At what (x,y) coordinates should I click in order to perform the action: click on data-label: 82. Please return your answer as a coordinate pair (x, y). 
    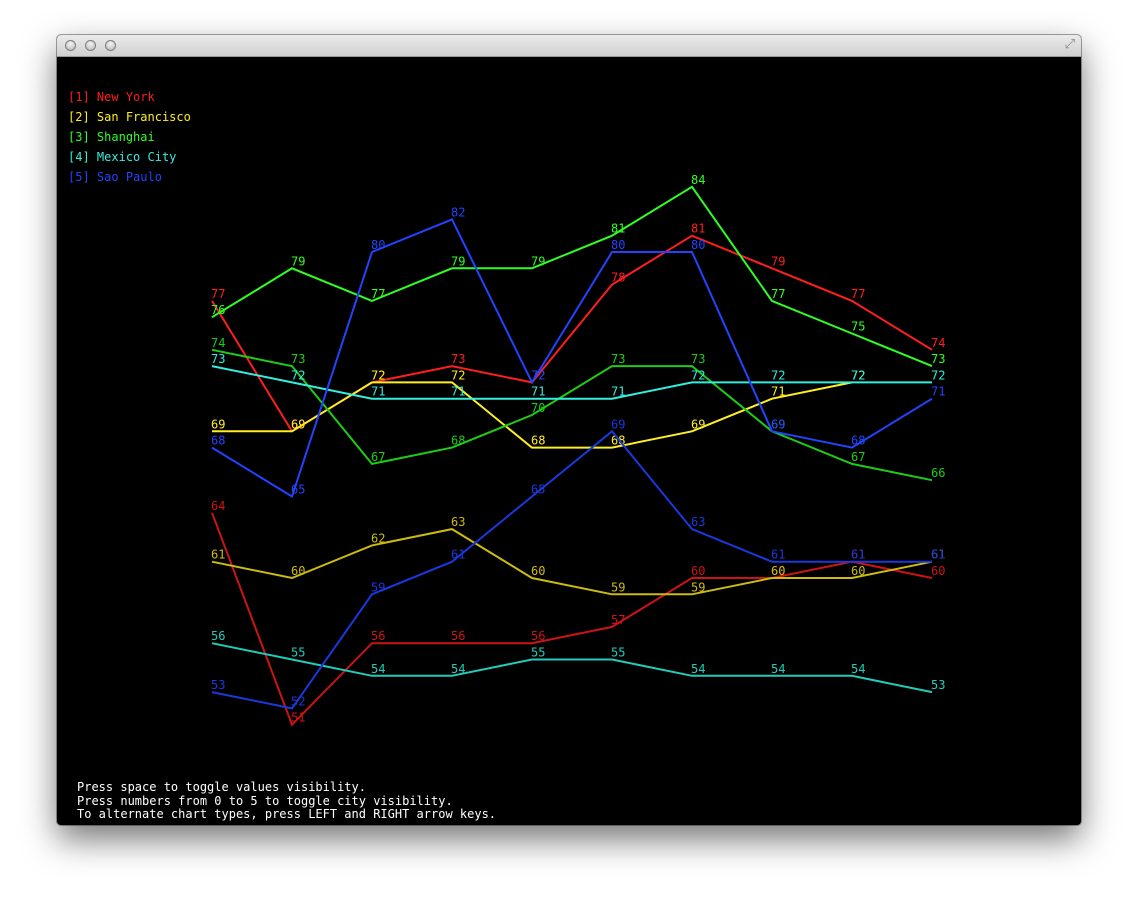
    Looking at the image, I should click on (458, 212).